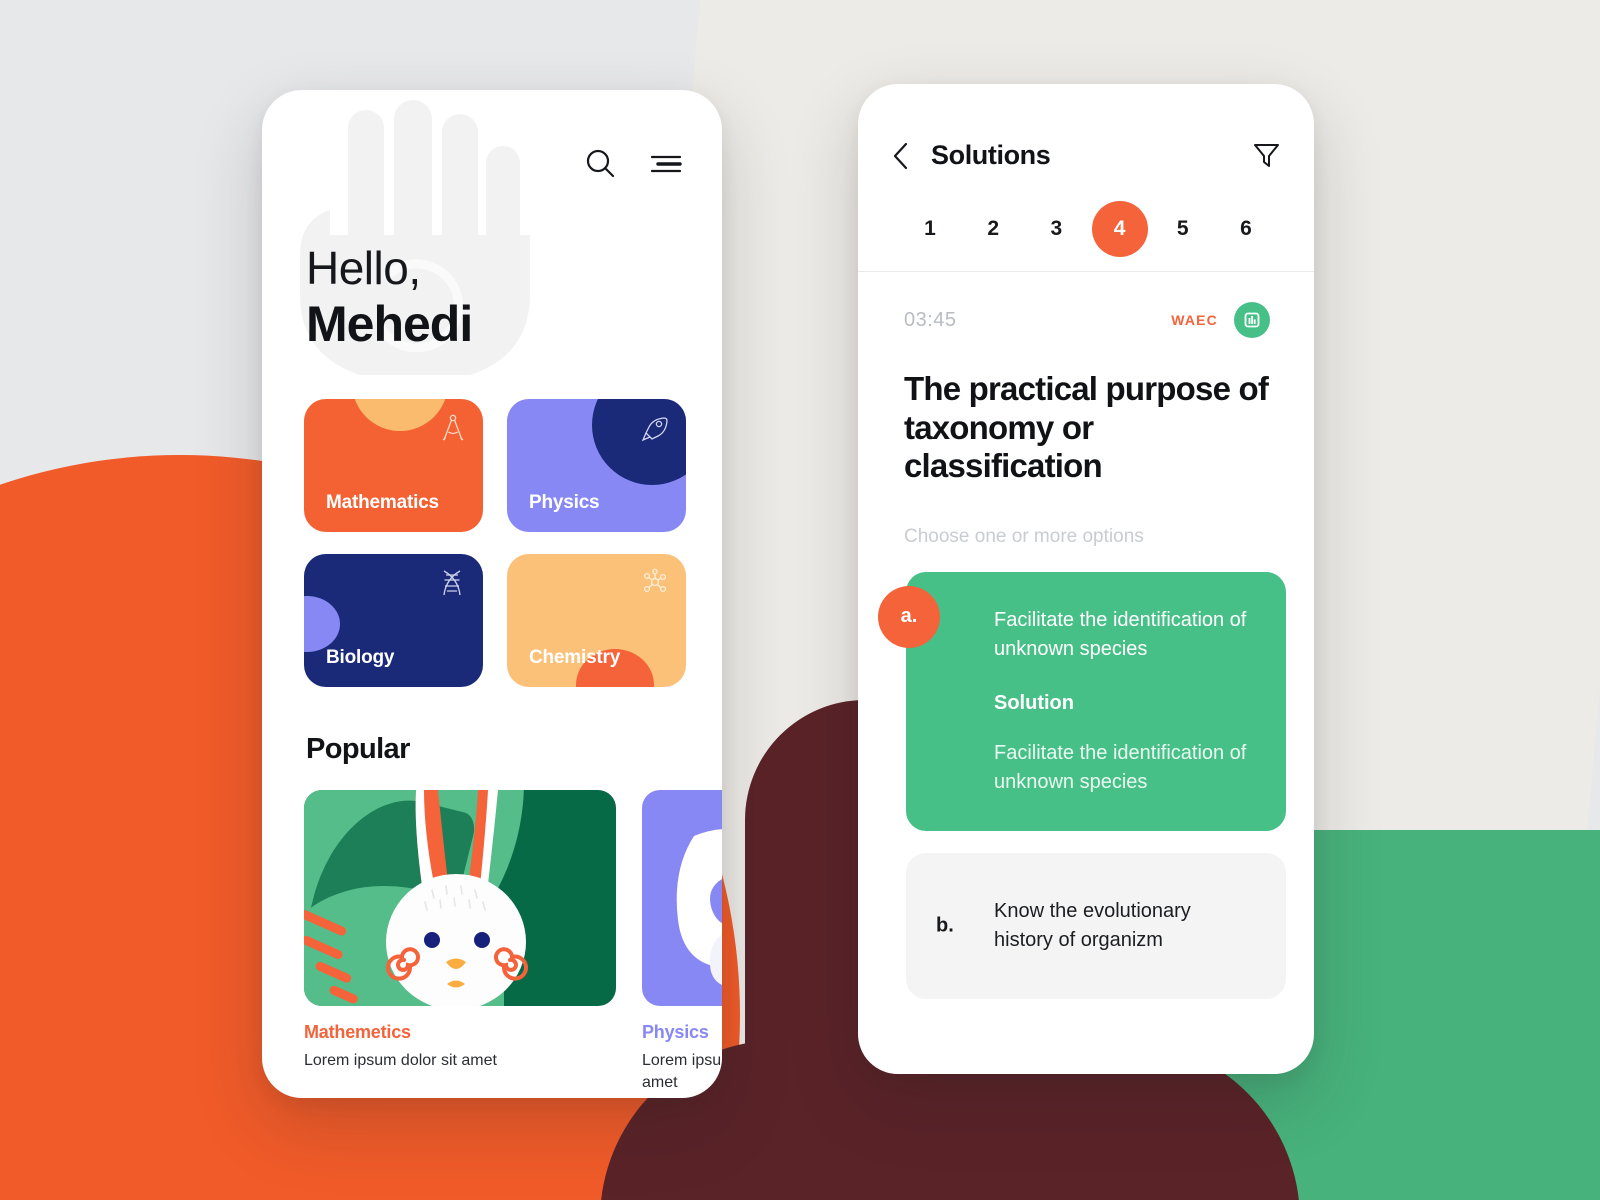 This screenshot has height=1200, width=1600. What do you see at coordinates (564, 502) in the screenshot?
I see `subject-label: Physics` at bounding box center [564, 502].